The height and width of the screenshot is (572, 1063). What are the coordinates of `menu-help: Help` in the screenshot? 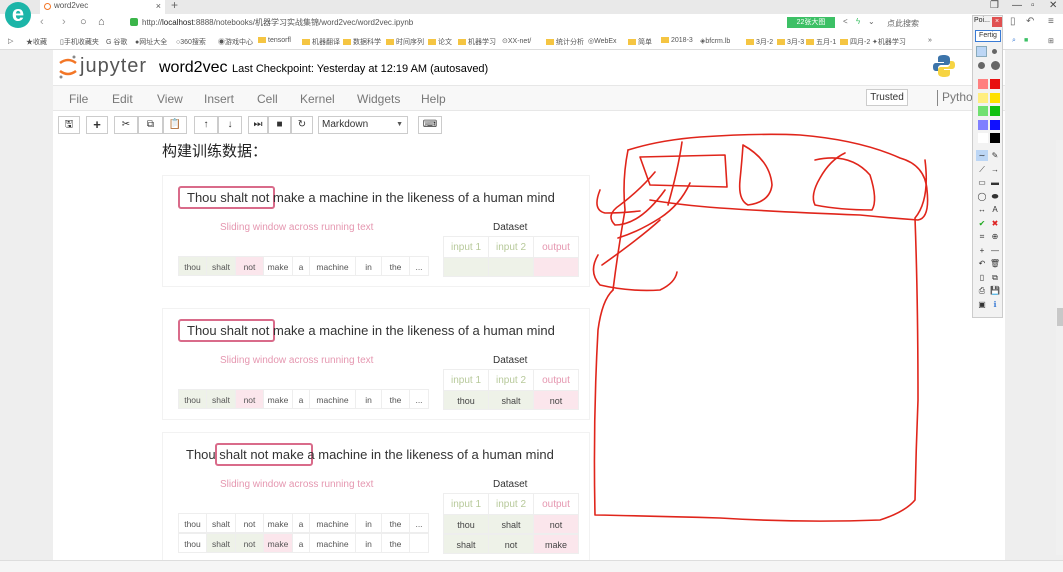 It's located at (433, 99).